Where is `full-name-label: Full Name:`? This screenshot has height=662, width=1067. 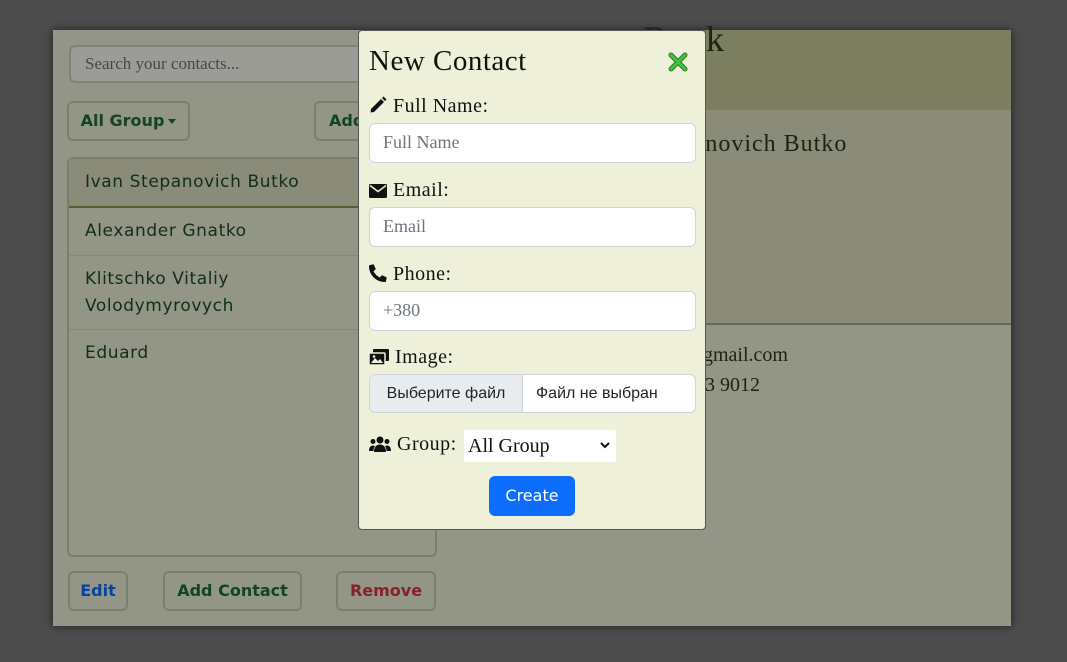 full-name-label: Full Name: is located at coordinates (429, 106).